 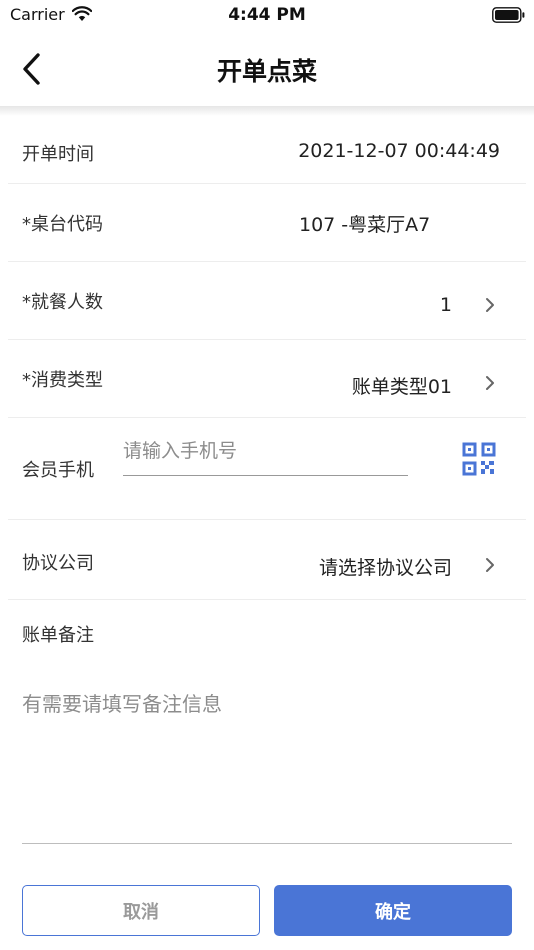 I want to click on open-time-label: 开单时间, so click(x=58, y=154).